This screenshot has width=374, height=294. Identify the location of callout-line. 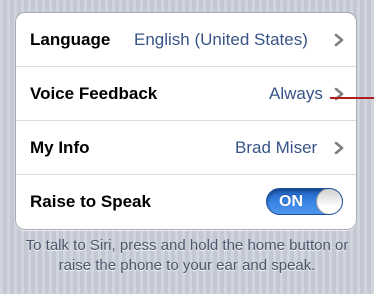
(352, 98).